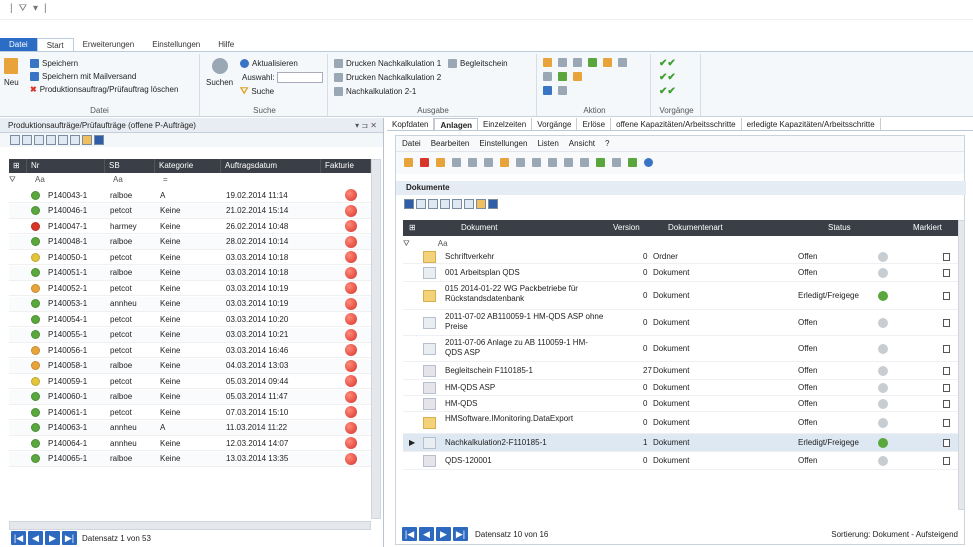 The image size is (973, 547). What do you see at coordinates (479, 228) in the screenshot?
I see `col-dokument: Dokument` at bounding box center [479, 228].